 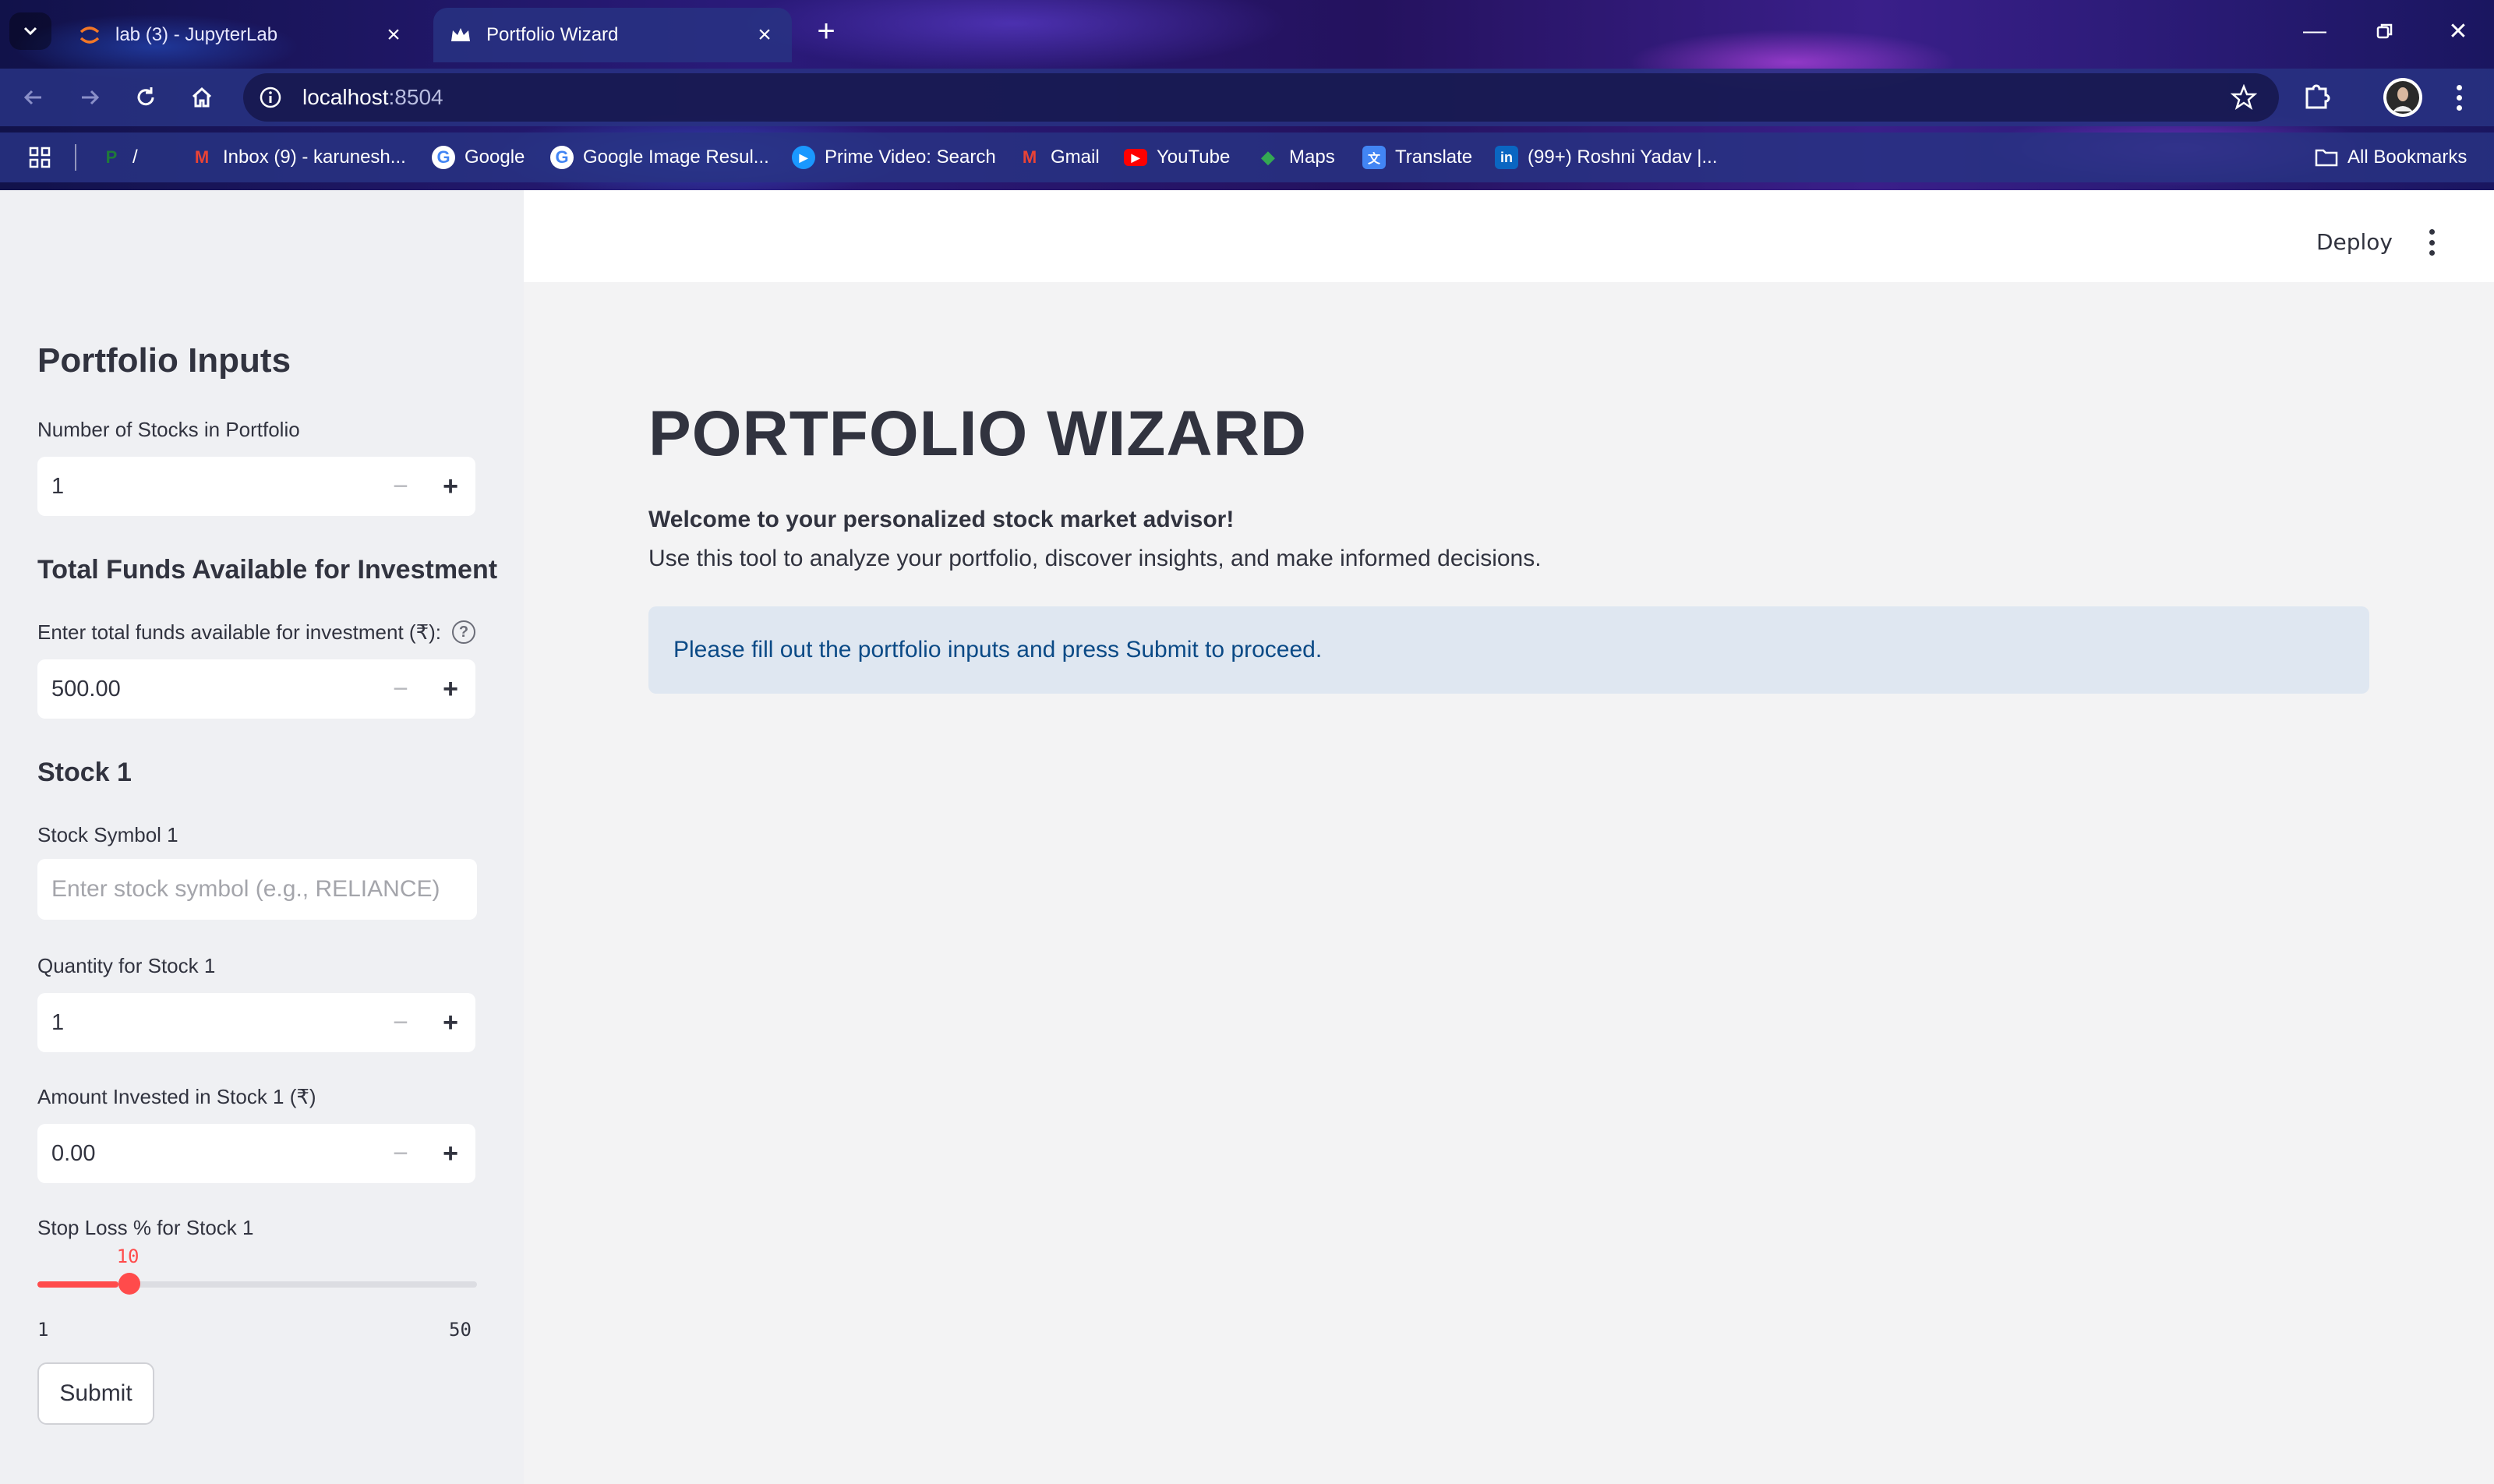 What do you see at coordinates (1296, 157) in the screenshot?
I see `bookmark-item: ◆ Maps` at bounding box center [1296, 157].